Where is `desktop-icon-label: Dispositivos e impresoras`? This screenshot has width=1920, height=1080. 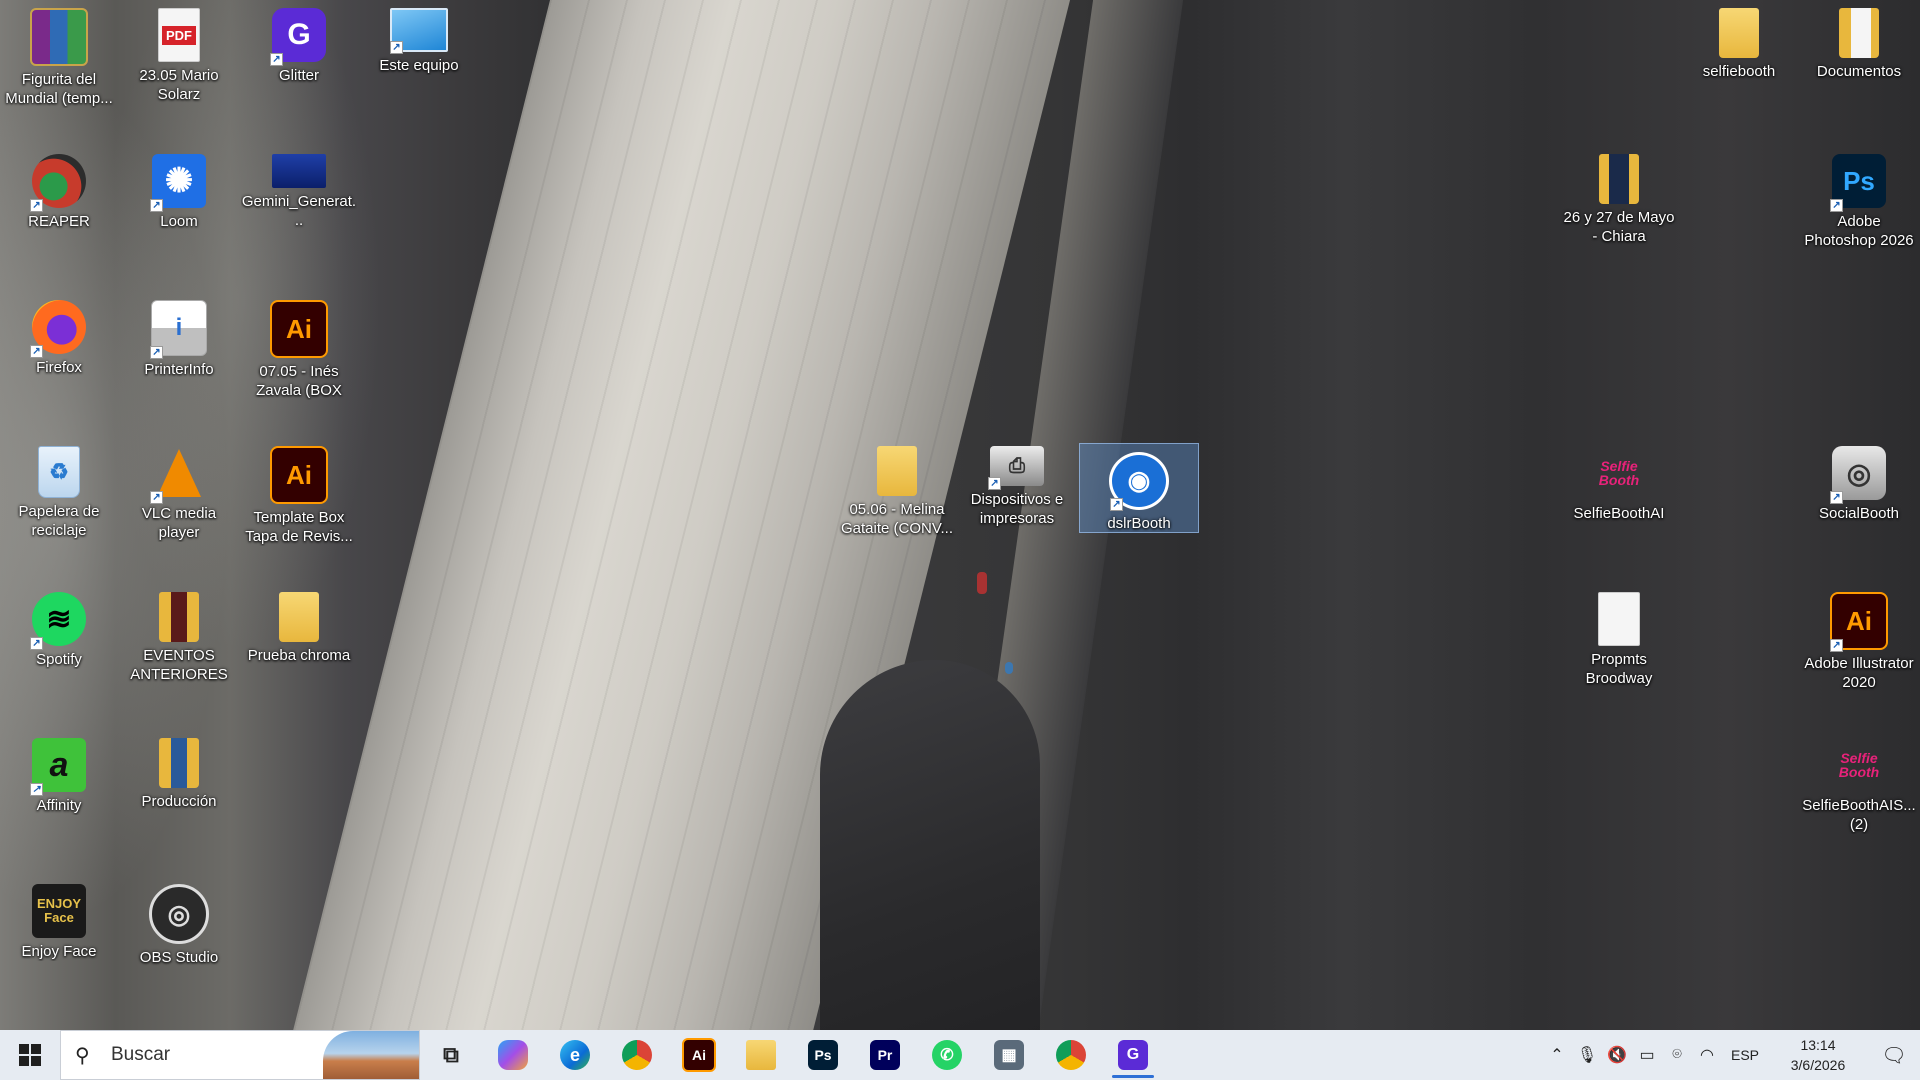 desktop-icon-label: Dispositivos e impresoras is located at coordinates (1017, 509).